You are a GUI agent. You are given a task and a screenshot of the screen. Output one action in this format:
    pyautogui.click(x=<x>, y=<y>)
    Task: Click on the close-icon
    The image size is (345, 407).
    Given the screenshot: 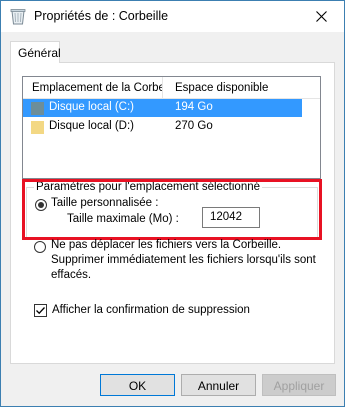 What is the action you would take?
    pyautogui.click(x=321, y=16)
    